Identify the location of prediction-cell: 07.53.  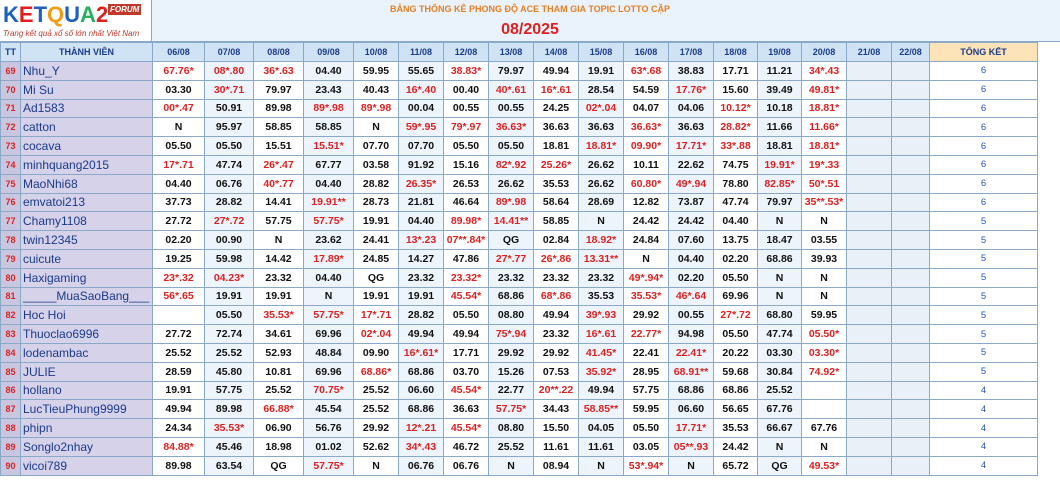
(556, 371).